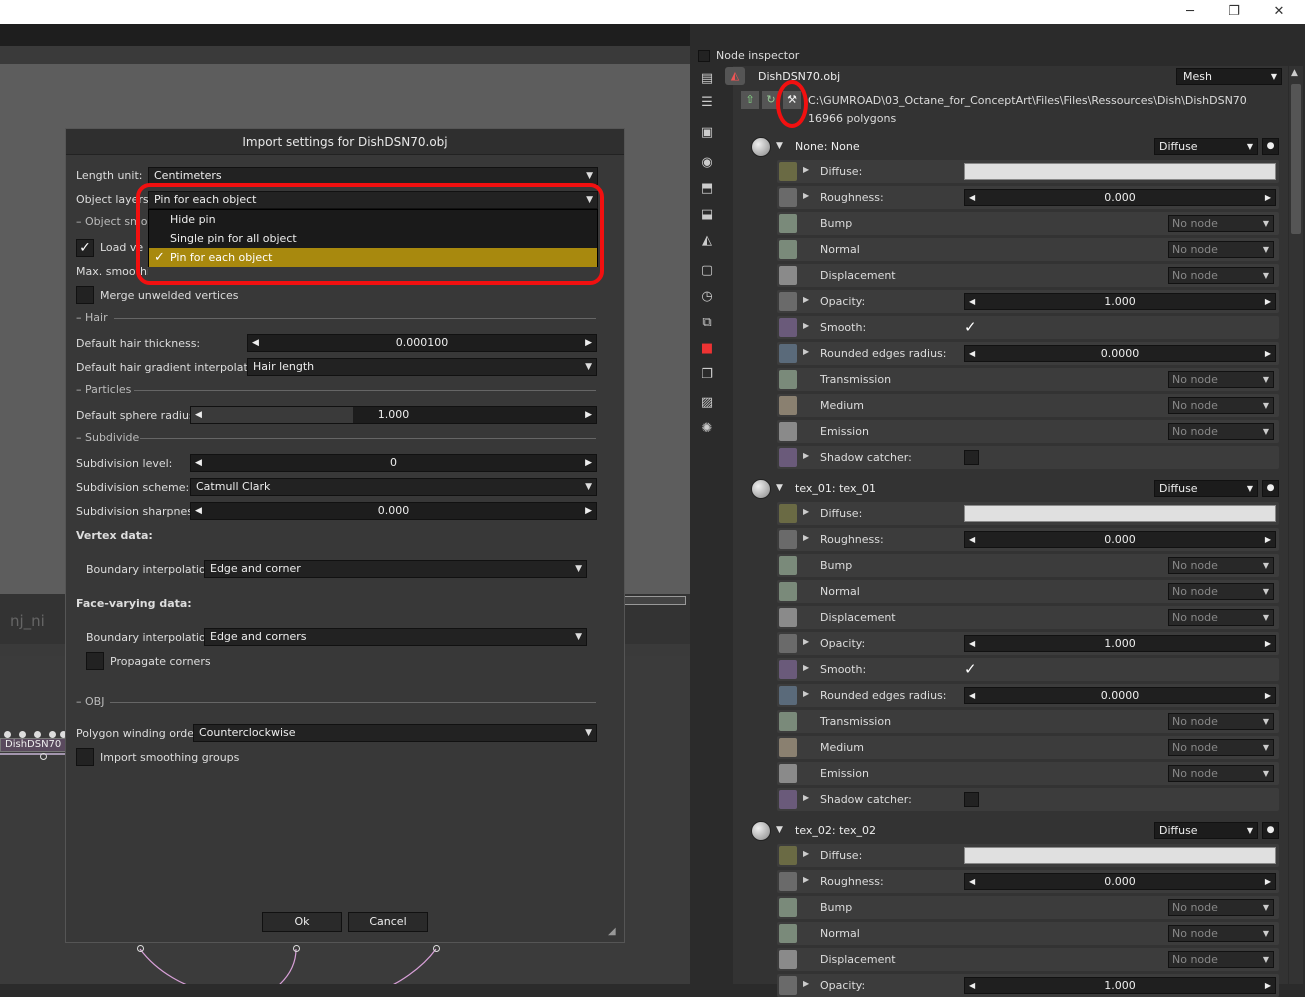 The height and width of the screenshot is (997, 1305). I want to click on cancel-button: Cancel, so click(388, 922).